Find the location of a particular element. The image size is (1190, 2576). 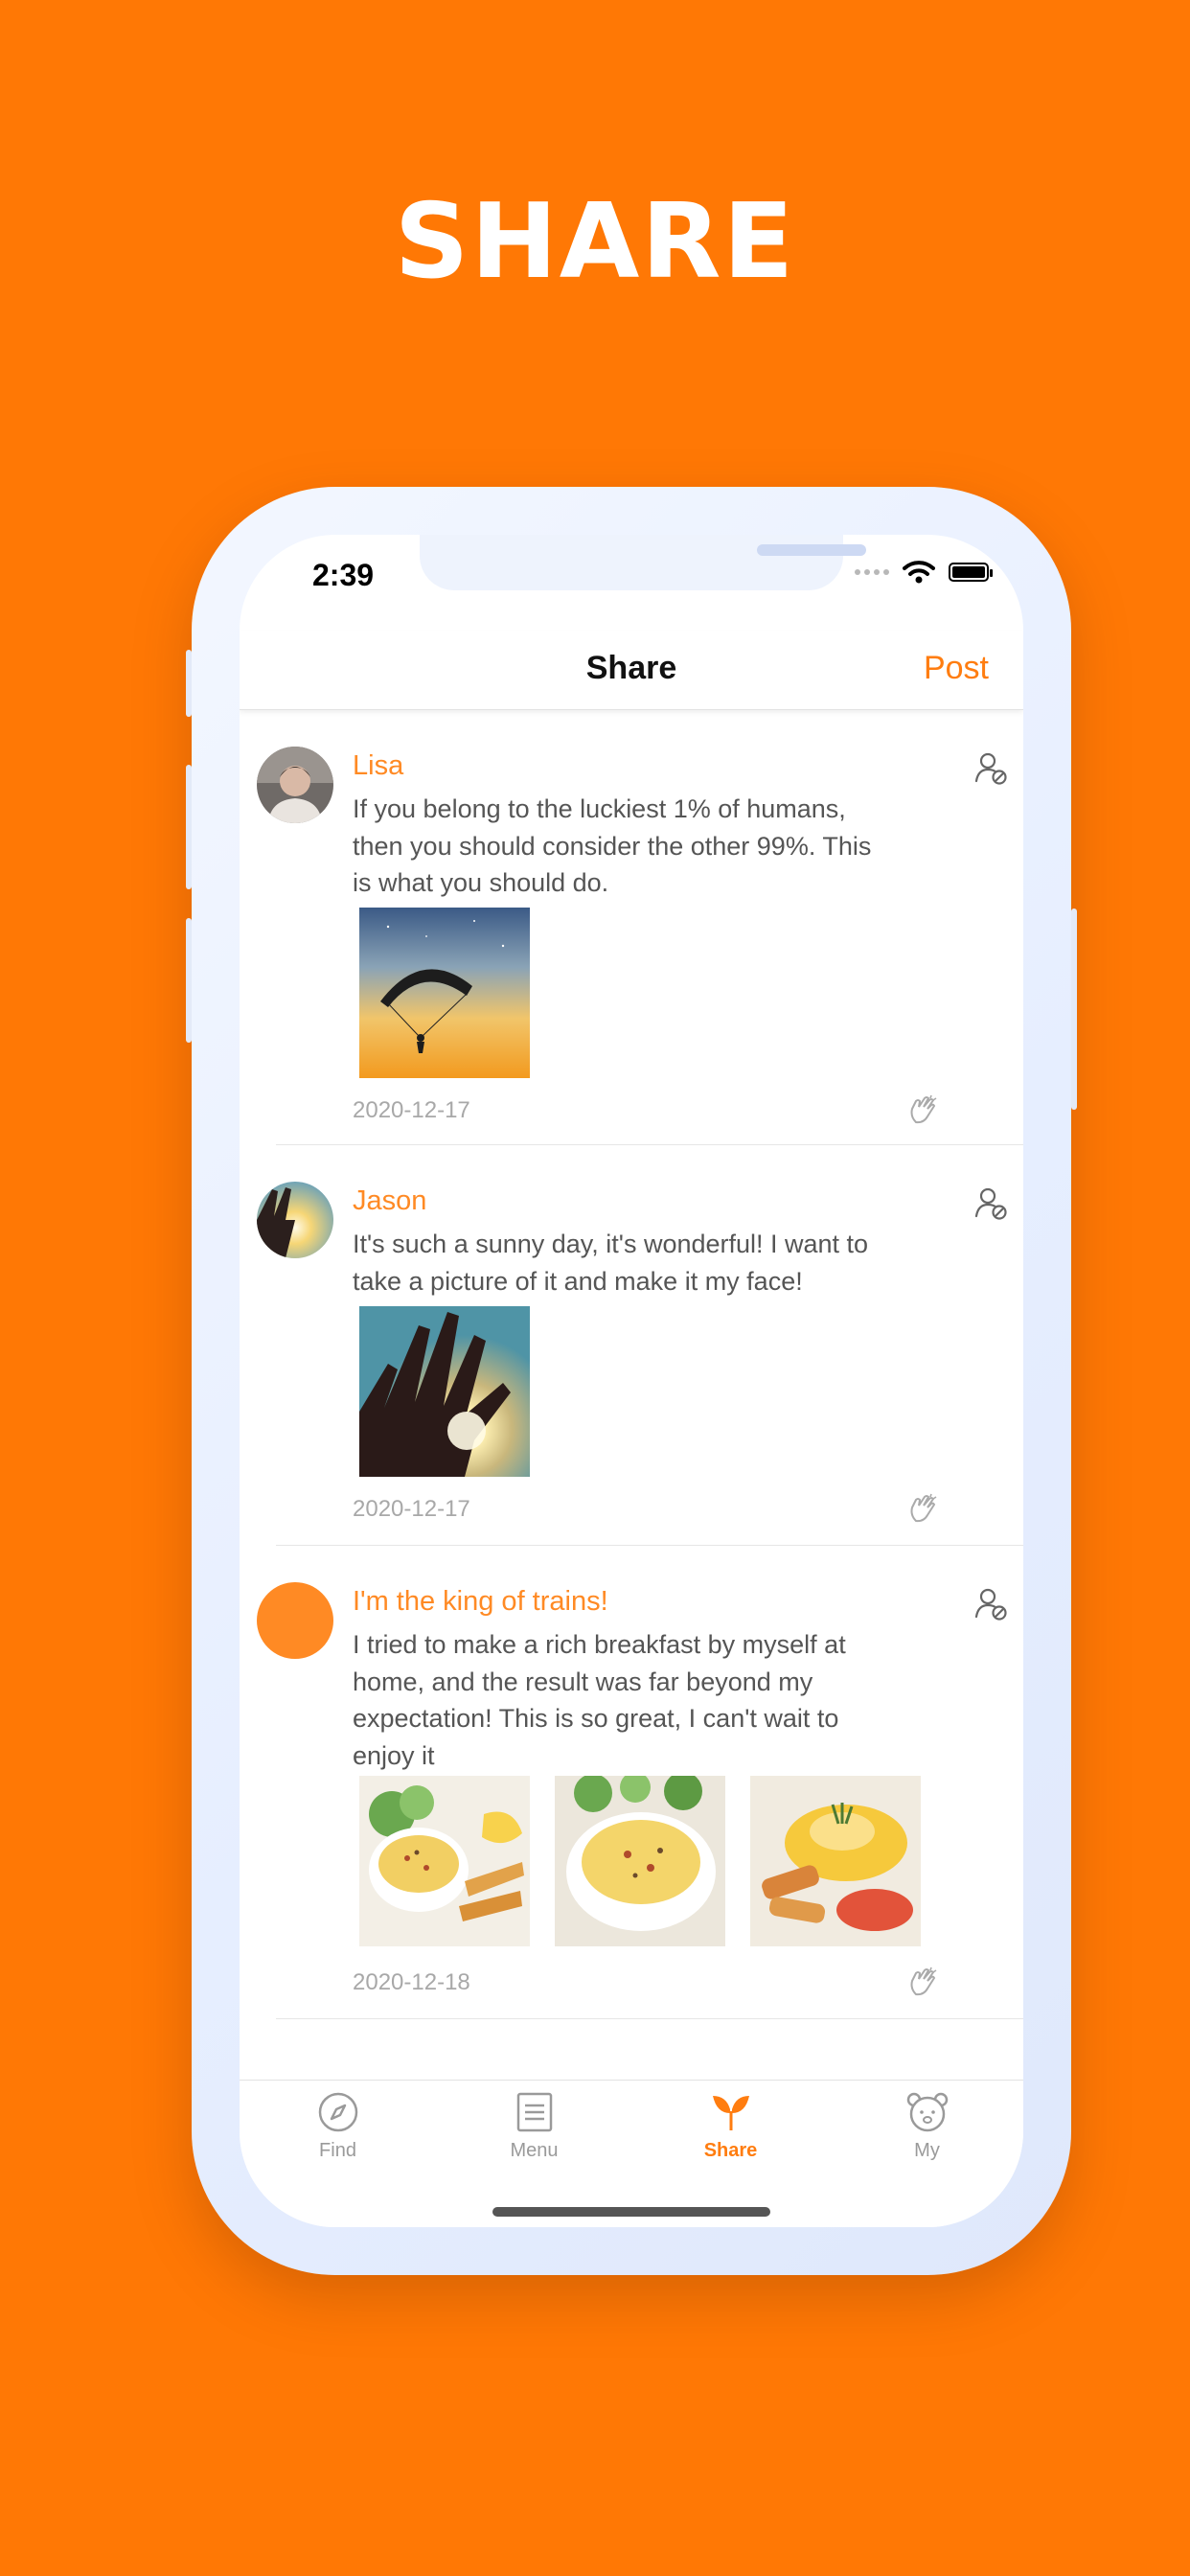

tab-label: Share is located at coordinates (731, 2150).